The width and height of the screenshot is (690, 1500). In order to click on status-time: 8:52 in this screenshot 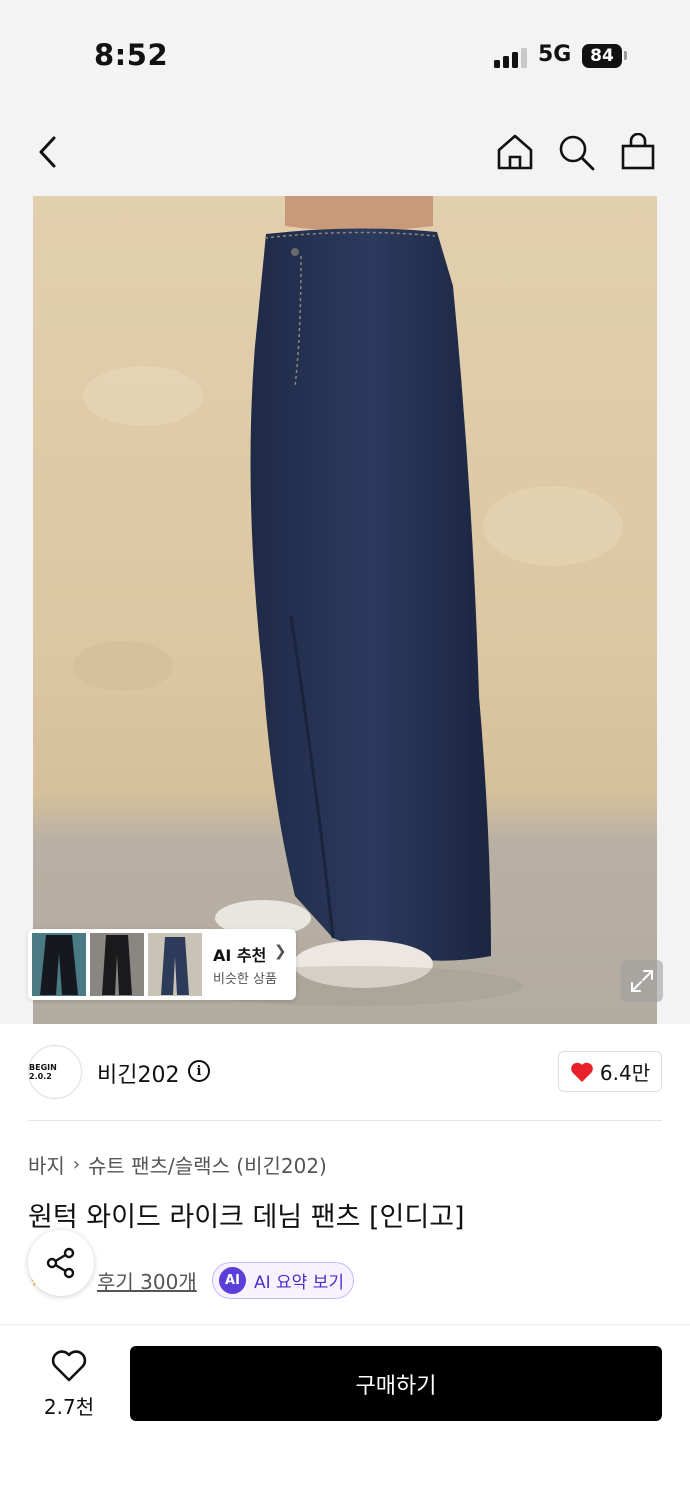, I will do `click(131, 55)`.